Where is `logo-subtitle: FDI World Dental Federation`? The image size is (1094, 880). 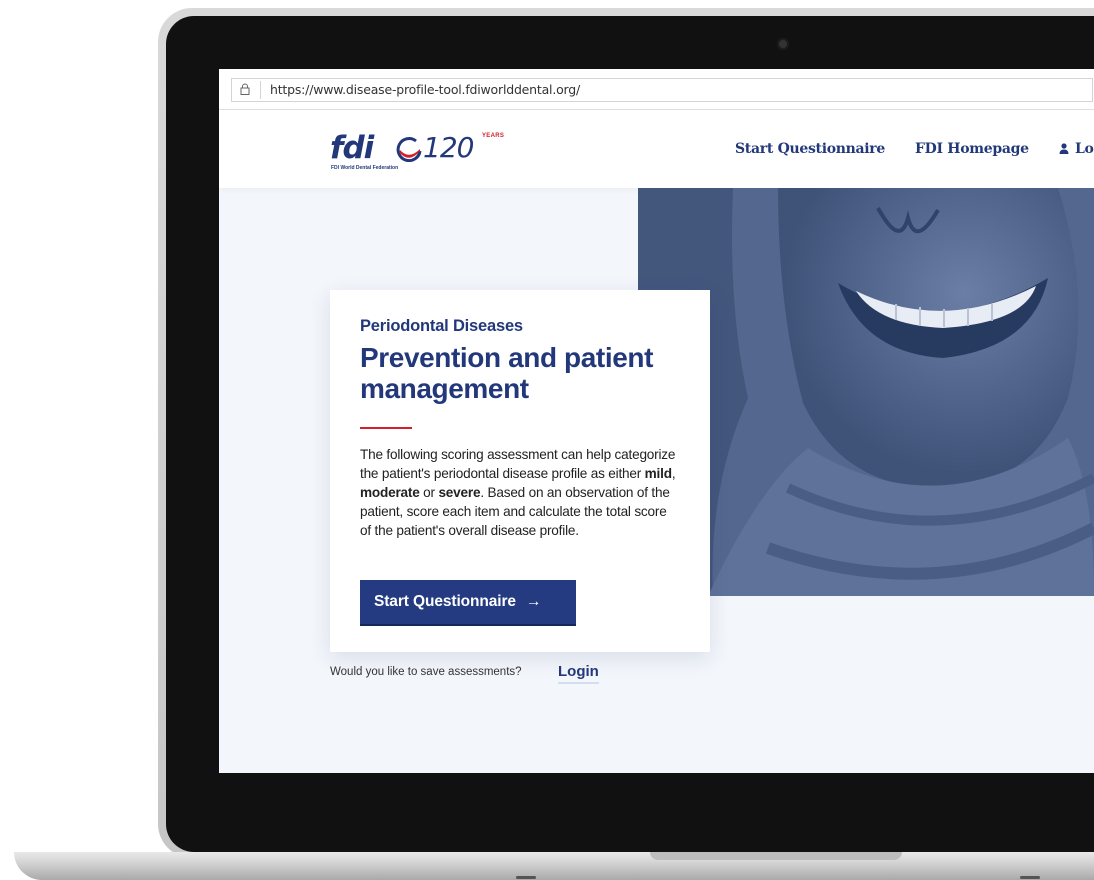 logo-subtitle: FDI World Dental Federation is located at coordinates (365, 168).